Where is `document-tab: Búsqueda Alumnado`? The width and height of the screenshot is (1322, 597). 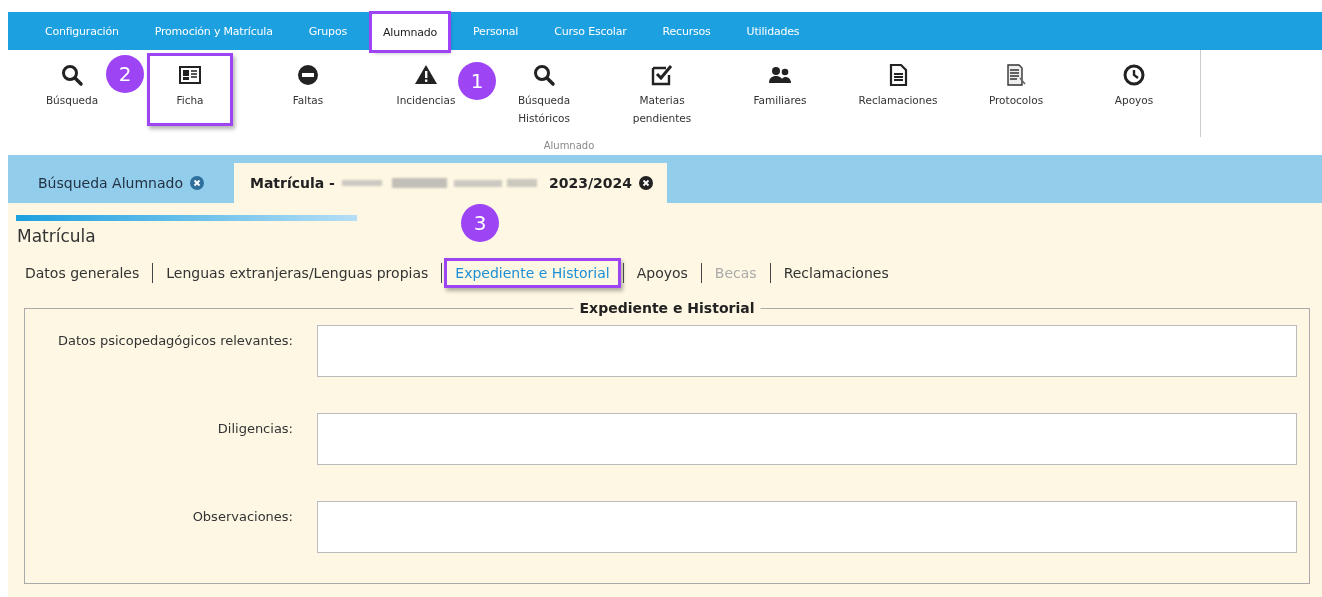 document-tab: Búsqueda Alumnado is located at coordinates (121, 183).